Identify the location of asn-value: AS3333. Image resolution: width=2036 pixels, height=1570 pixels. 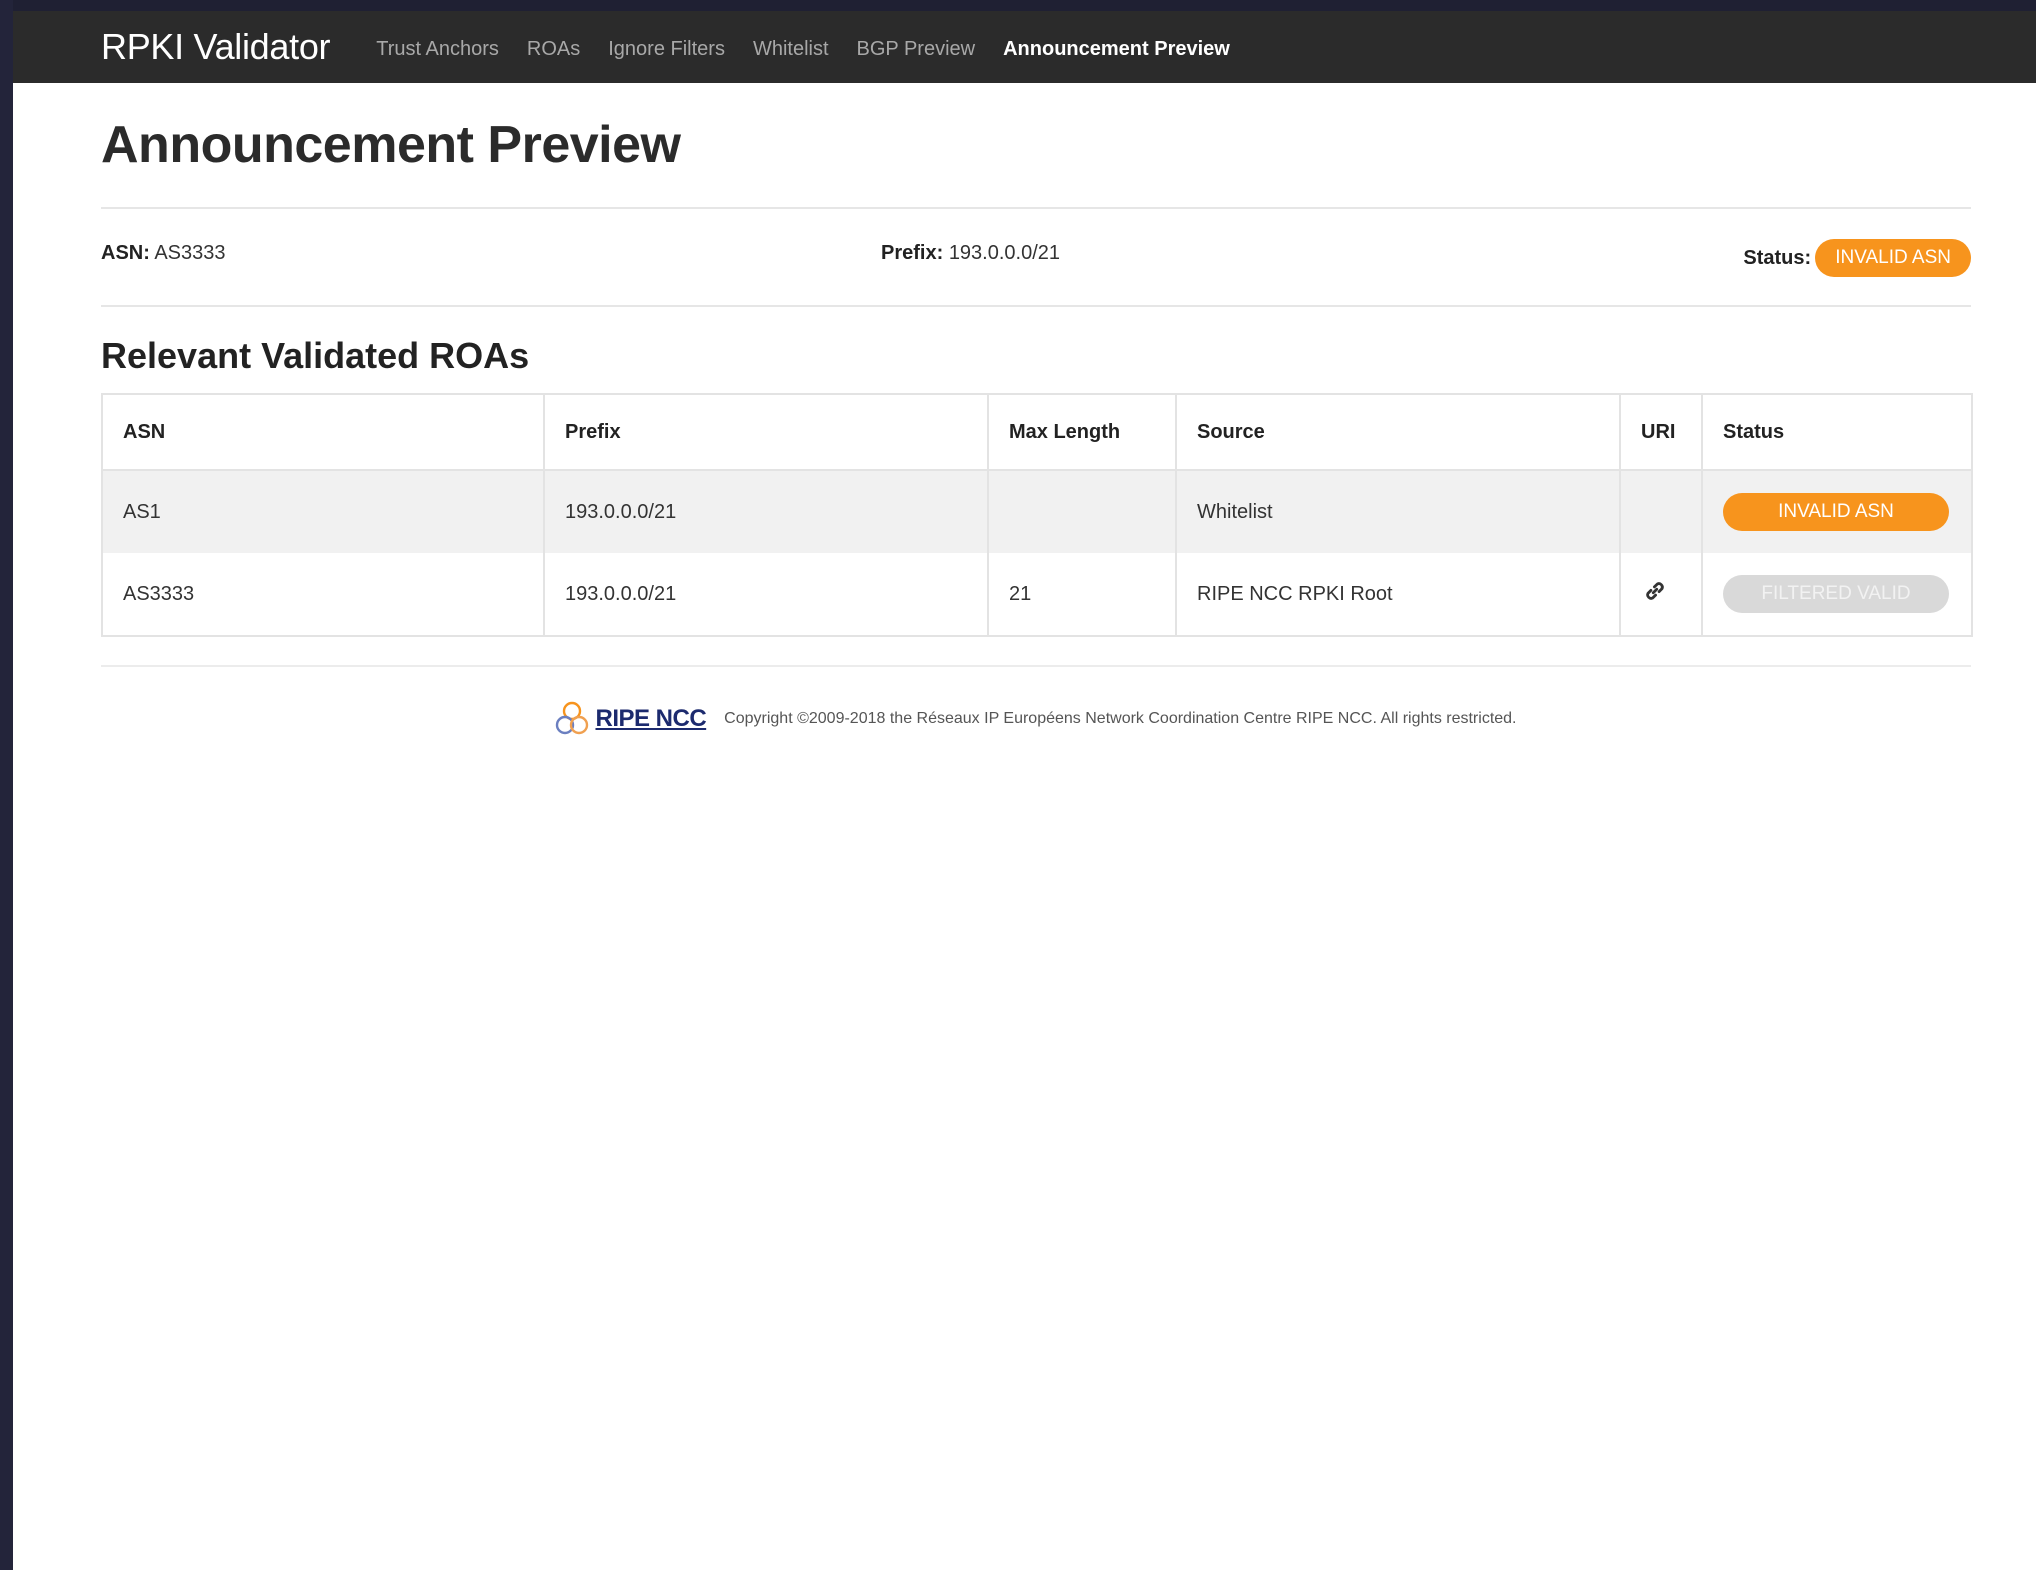
(190, 253).